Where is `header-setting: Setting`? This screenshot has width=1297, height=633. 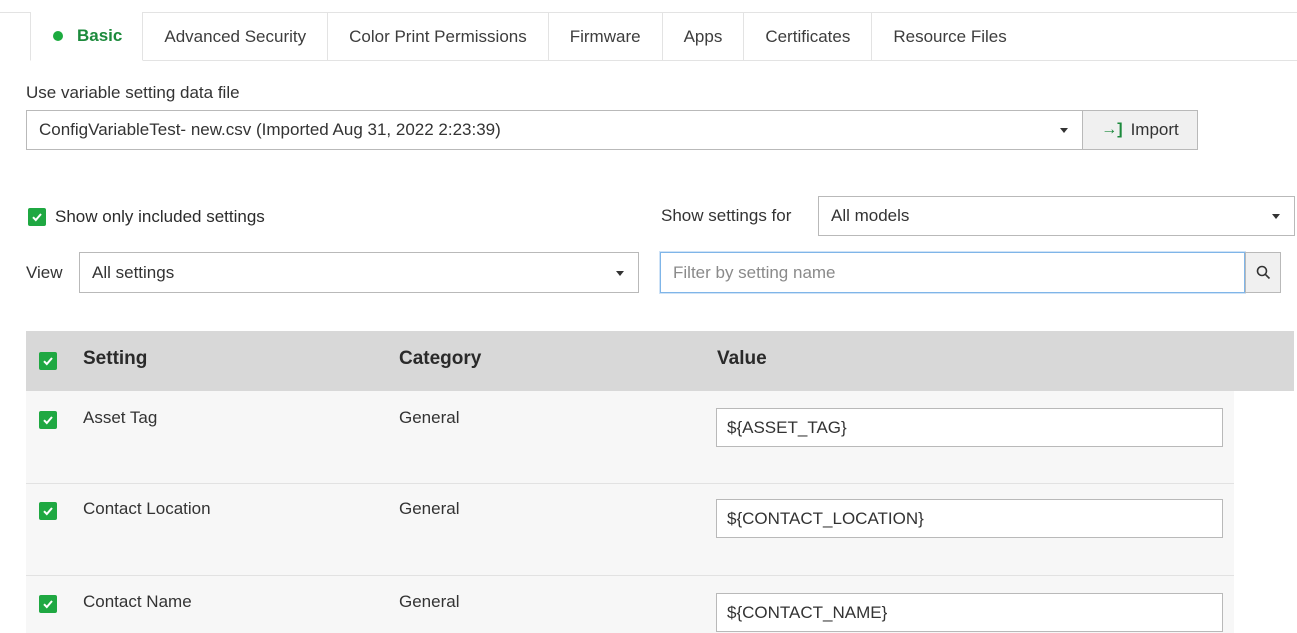
header-setting: Setting is located at coordinates (115, 359).